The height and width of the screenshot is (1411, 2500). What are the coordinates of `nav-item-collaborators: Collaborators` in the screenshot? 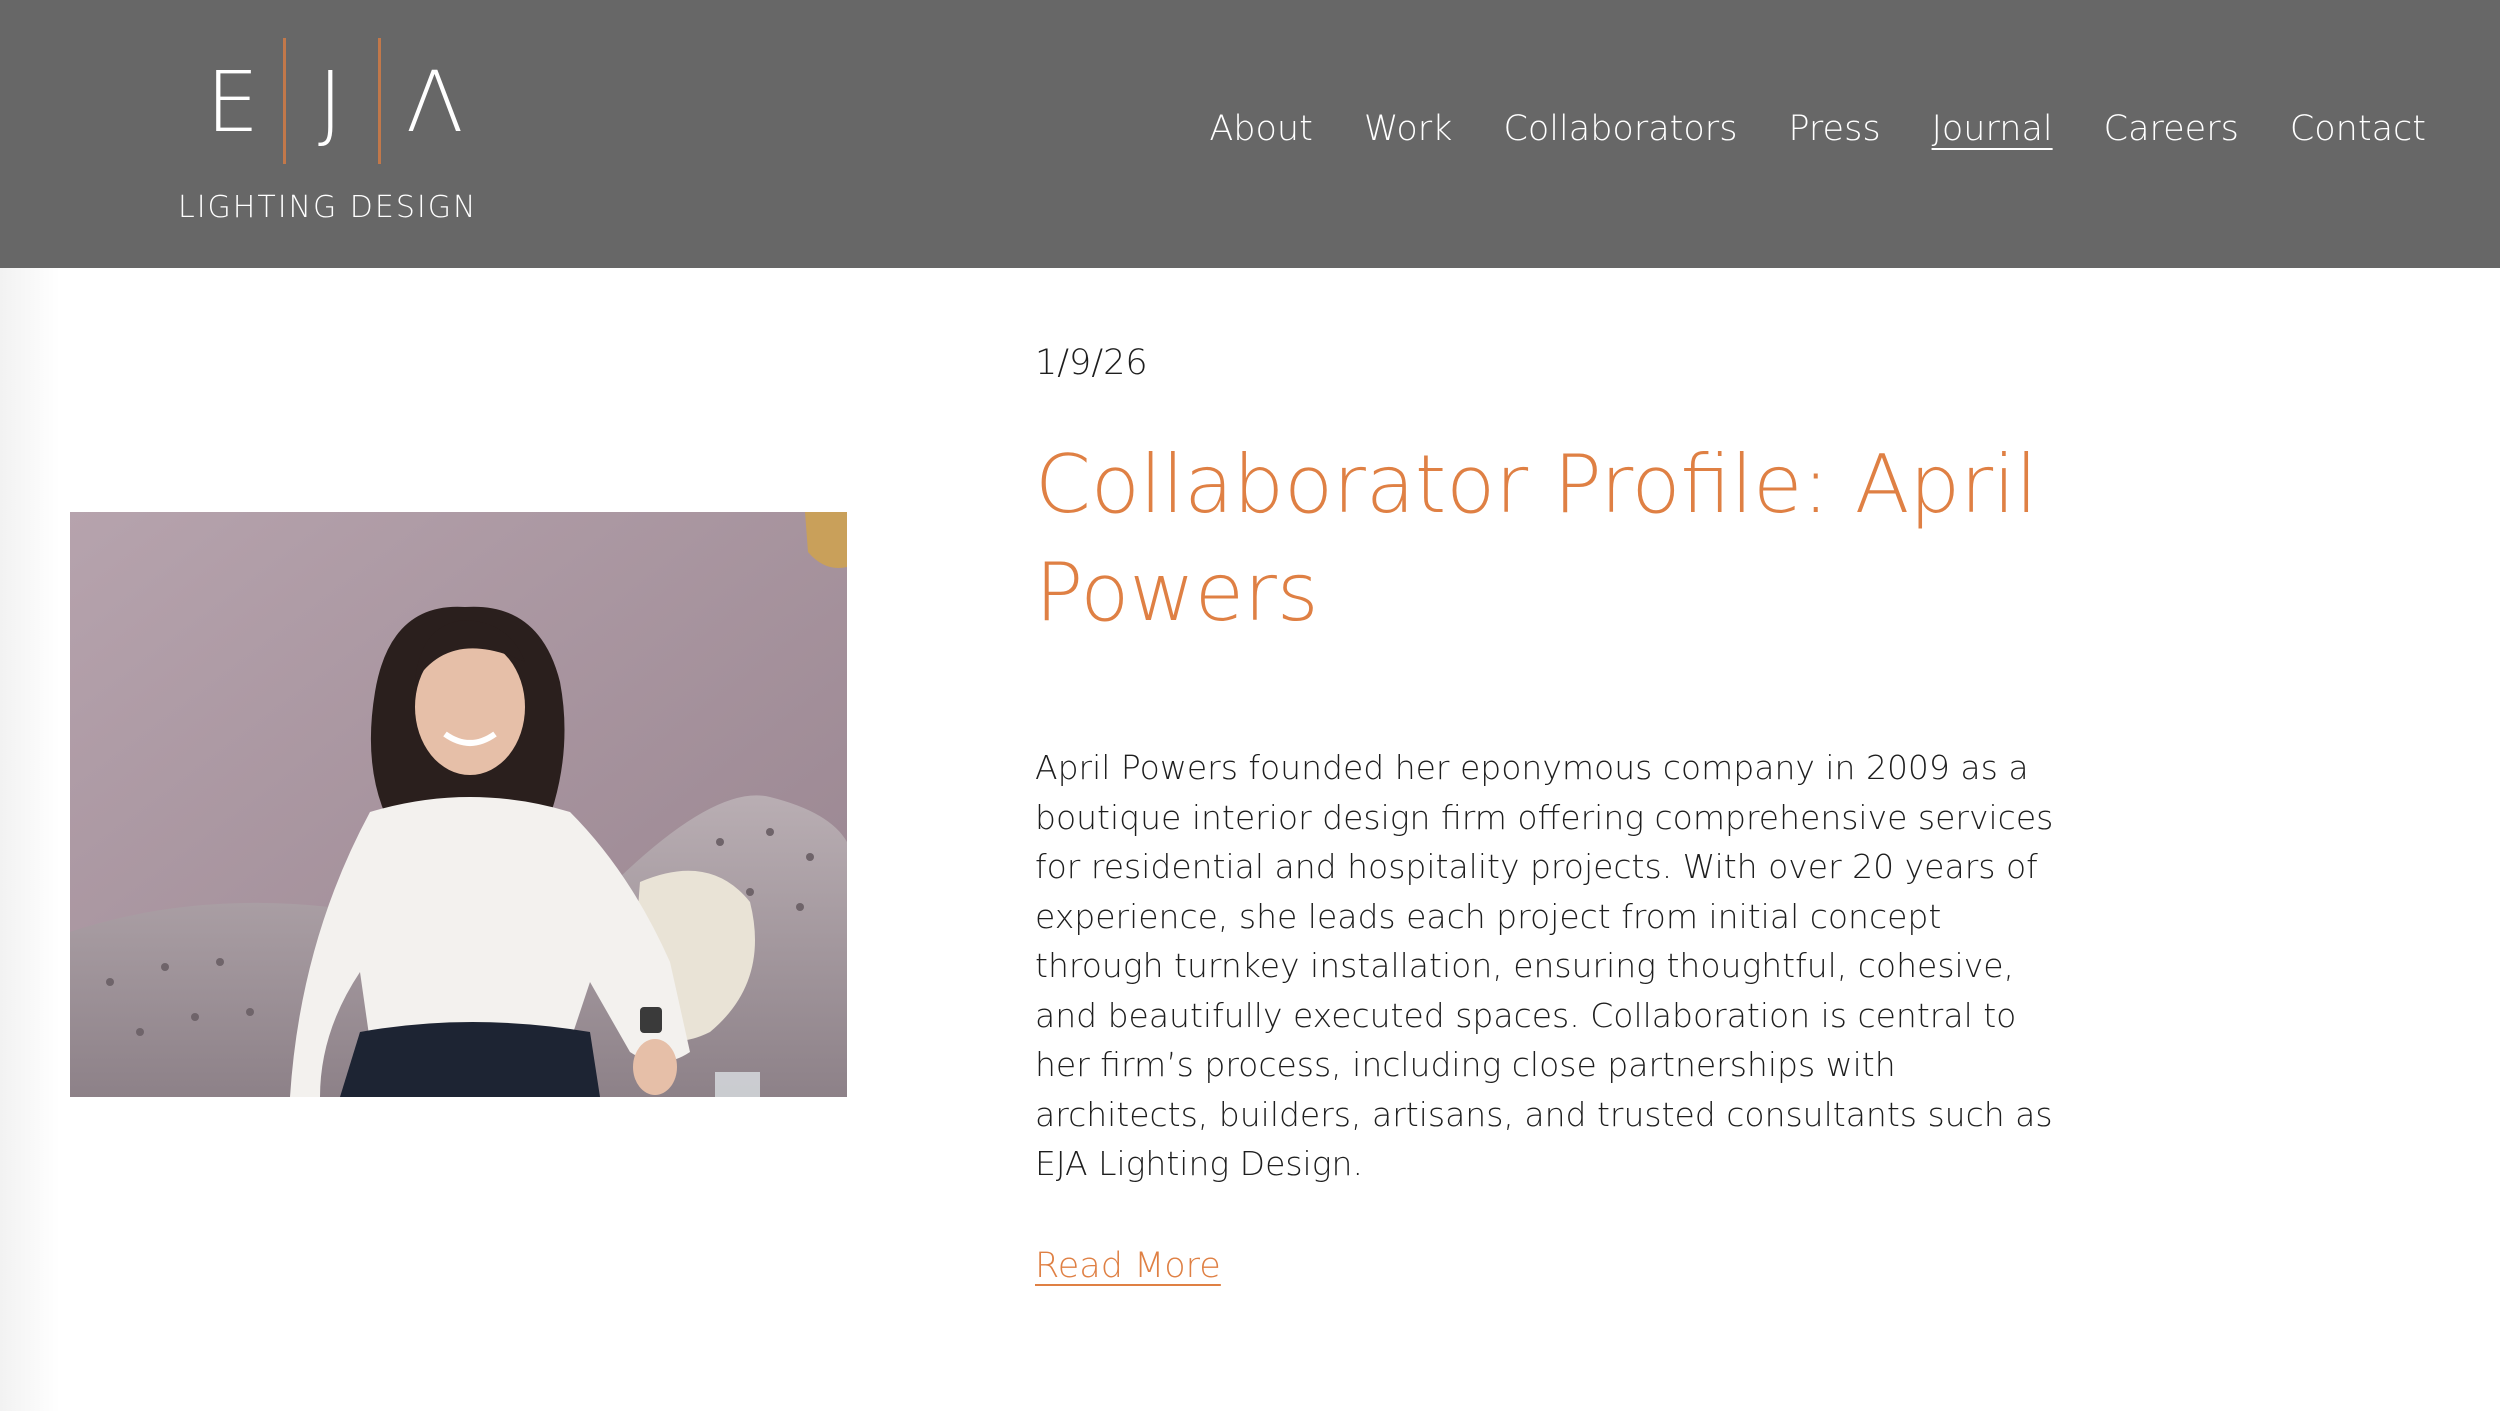 It's located at (1620, 129).